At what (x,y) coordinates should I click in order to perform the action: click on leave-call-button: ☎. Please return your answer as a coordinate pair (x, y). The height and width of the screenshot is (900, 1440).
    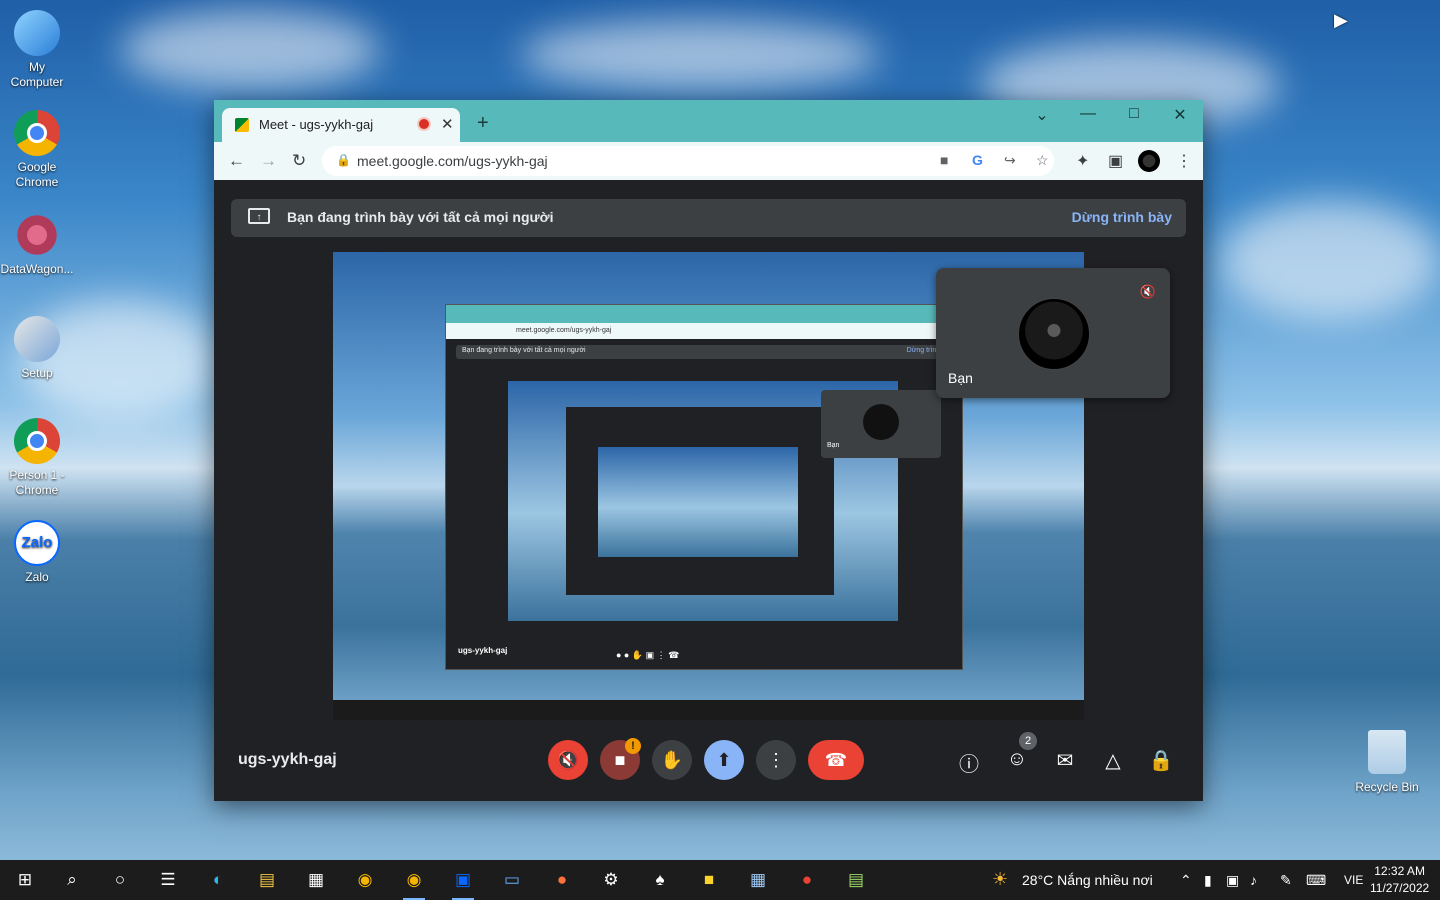
    Looking at the image, I should click on (836, 760).